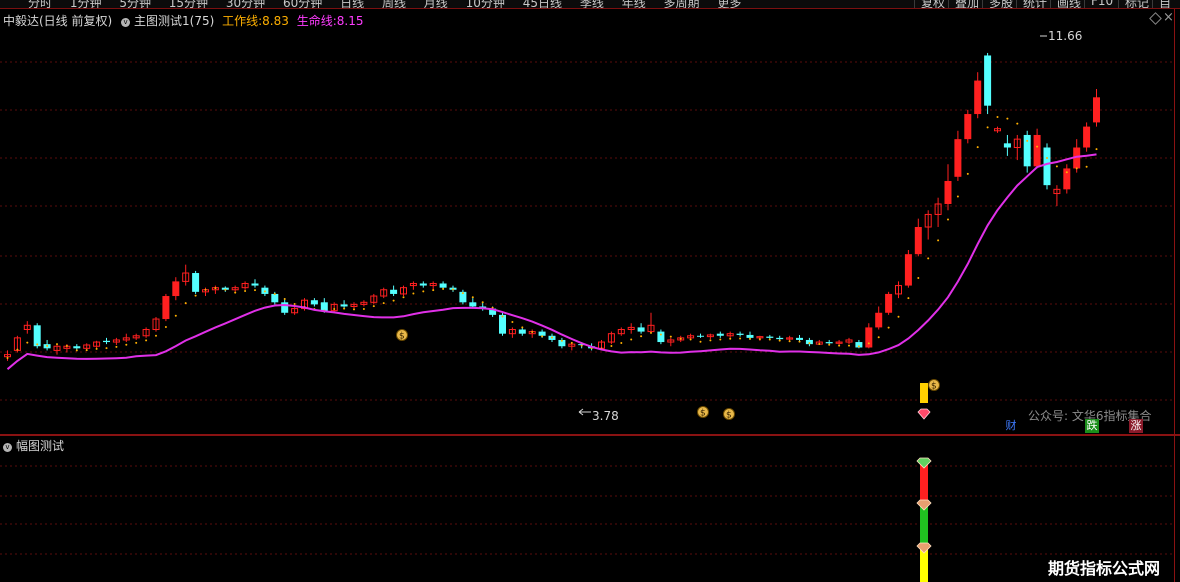  Describe the element at coordinates (1166, 4) in the screenshot. I see `watchlist-button: 自选` at that location.